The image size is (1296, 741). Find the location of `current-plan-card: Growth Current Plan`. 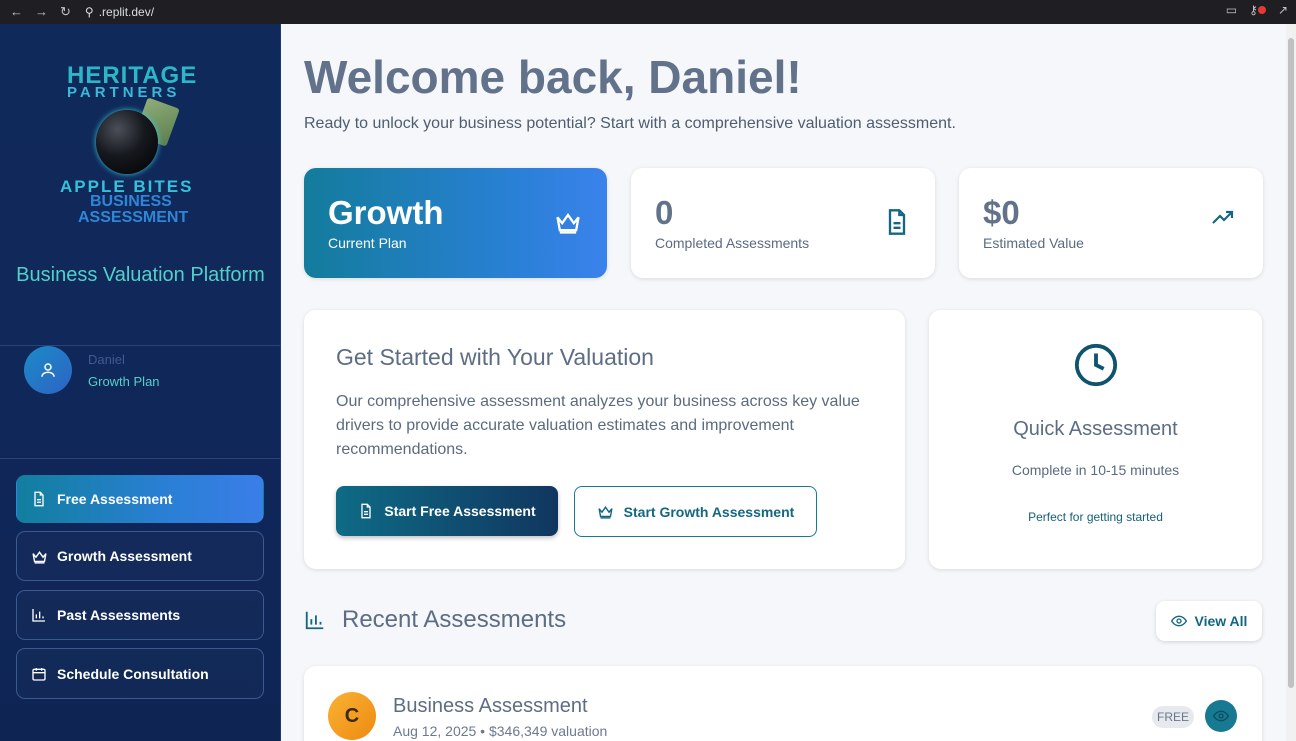

current-plan-card: Growth Current Plan is located at coordinates (455, 223).